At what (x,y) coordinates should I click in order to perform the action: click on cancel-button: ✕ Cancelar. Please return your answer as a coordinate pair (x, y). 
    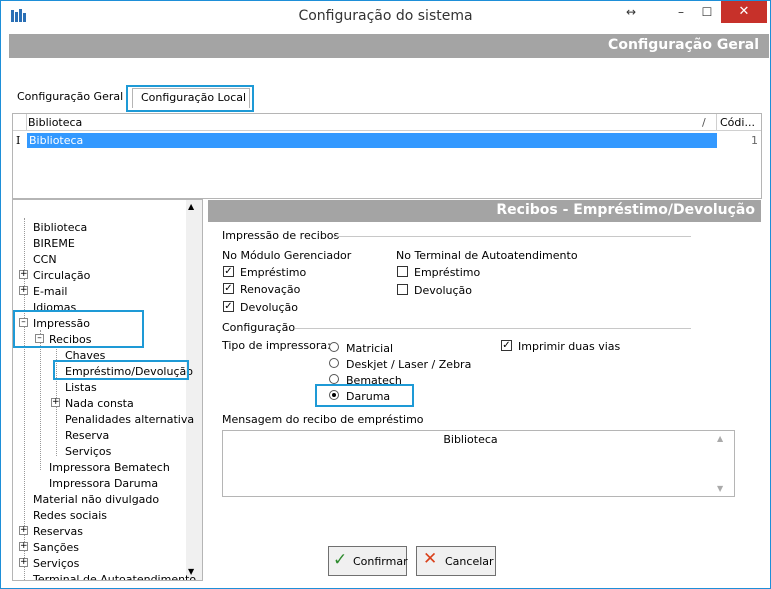
    Looking at the image, I should click on (456, 561).